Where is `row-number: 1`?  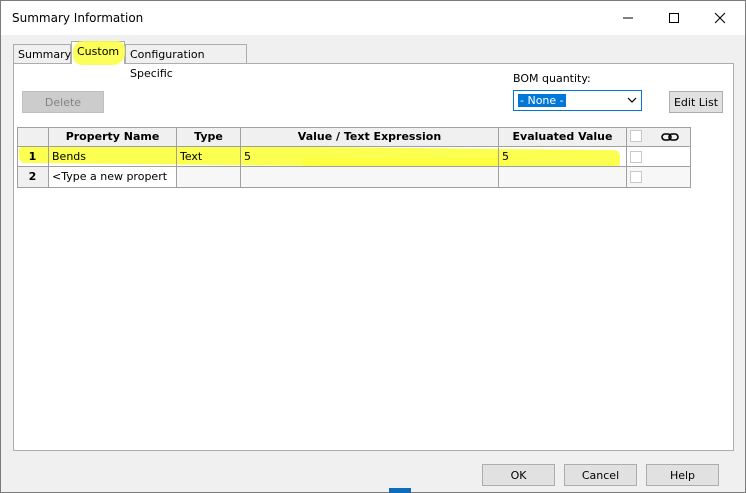 row-number: 1 is located at coordinates (33, 157).